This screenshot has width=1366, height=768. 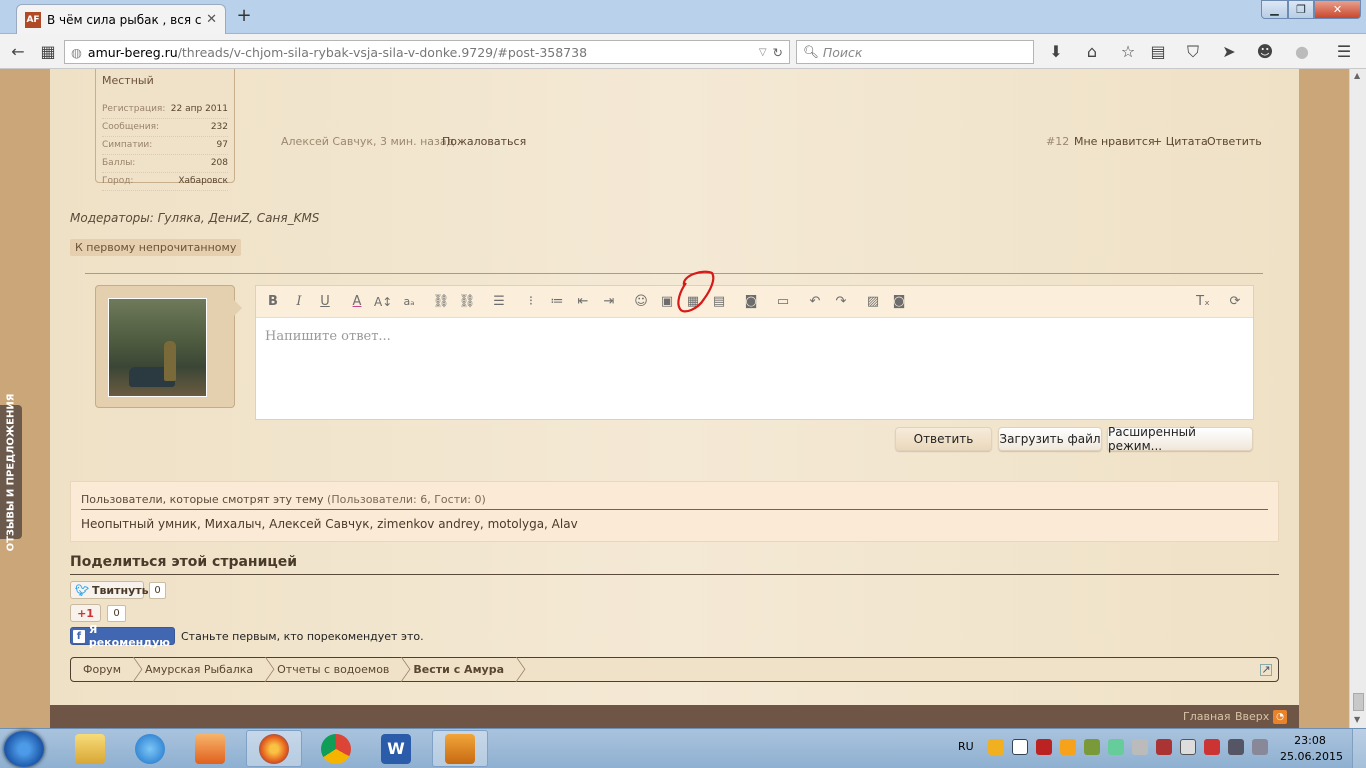 What do you see at coordinates (1050, 439) in the screenshot?
I see `upload-file-button: Загрузить файл` at bounding box center [1050, 439].